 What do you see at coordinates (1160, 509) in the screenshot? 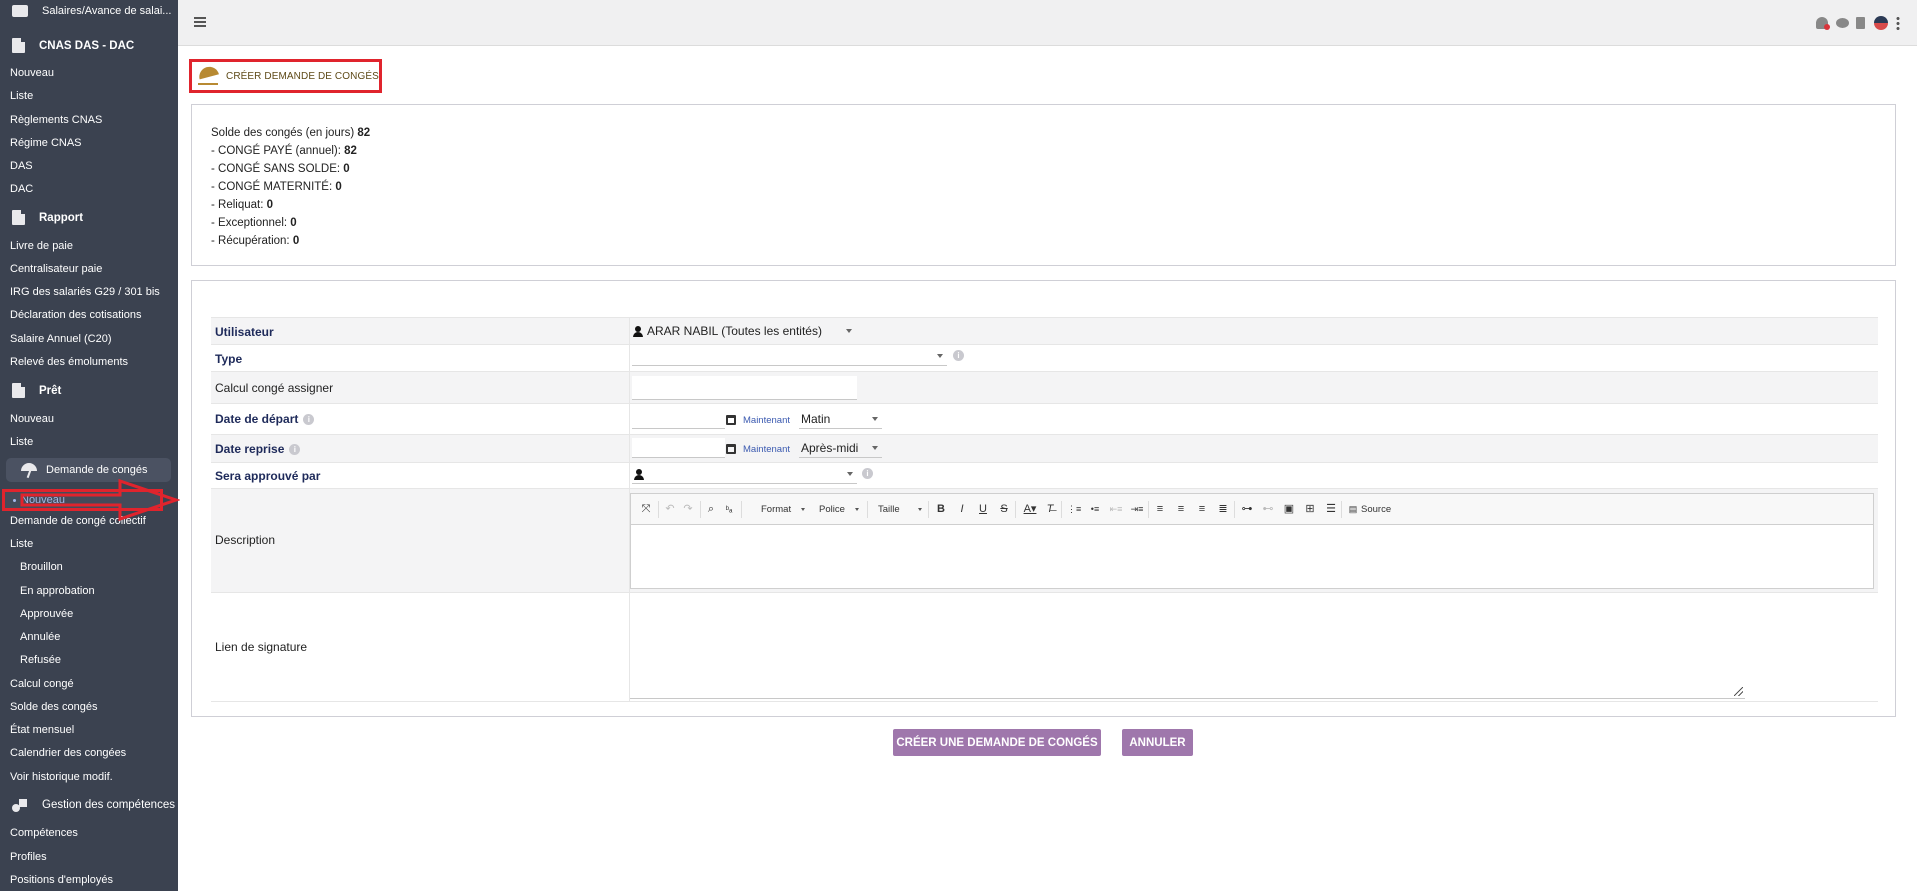
I see `align-left-icon: ≡` at bounding box center [1160, 509].